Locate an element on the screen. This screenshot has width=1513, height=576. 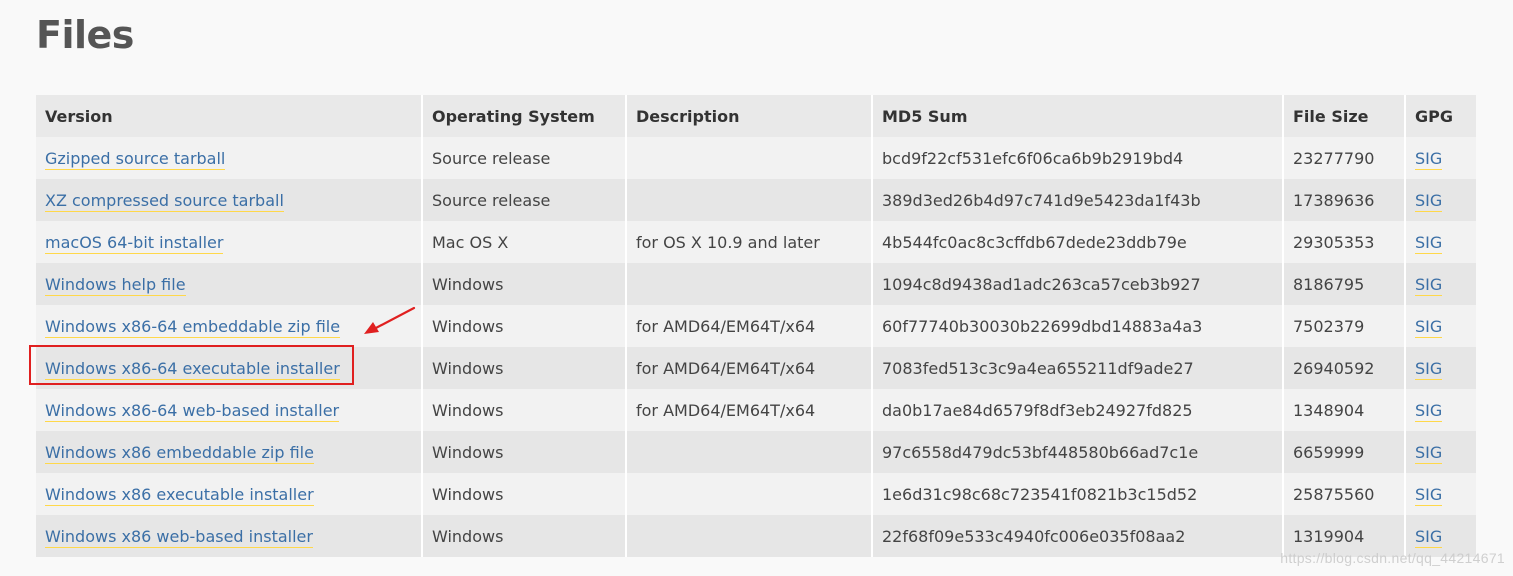
file-download-link: Windows x86-64 embeddable zip file is located at coordinates (193, 327).